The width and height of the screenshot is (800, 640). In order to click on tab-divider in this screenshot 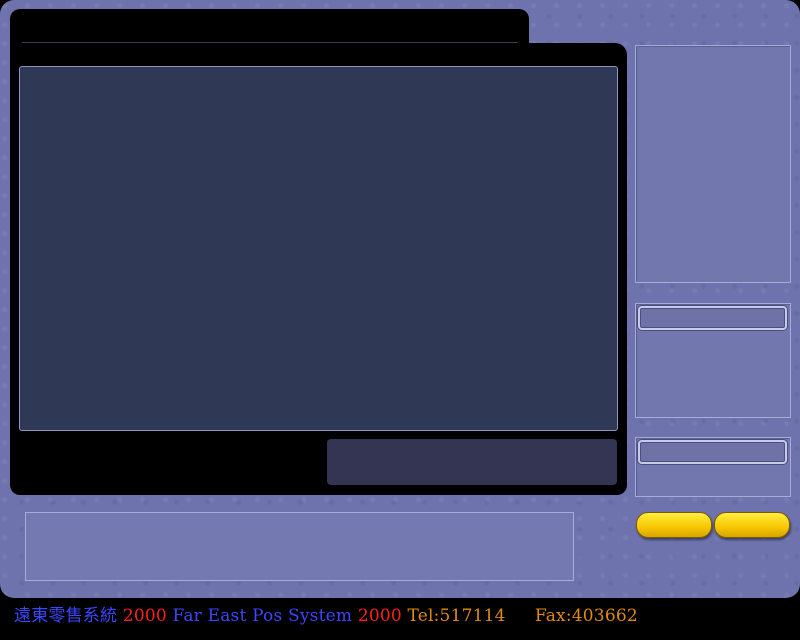, I will do `click(270, 42)`.